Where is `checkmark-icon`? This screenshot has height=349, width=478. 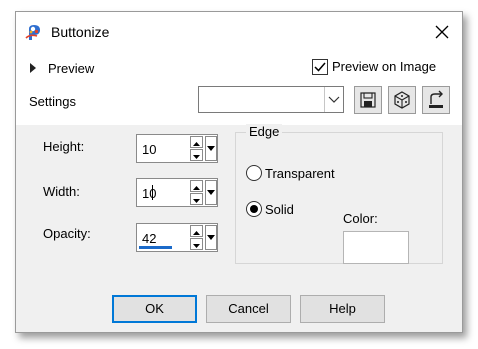
checkmark-icon is located at coordinates (320, 67).